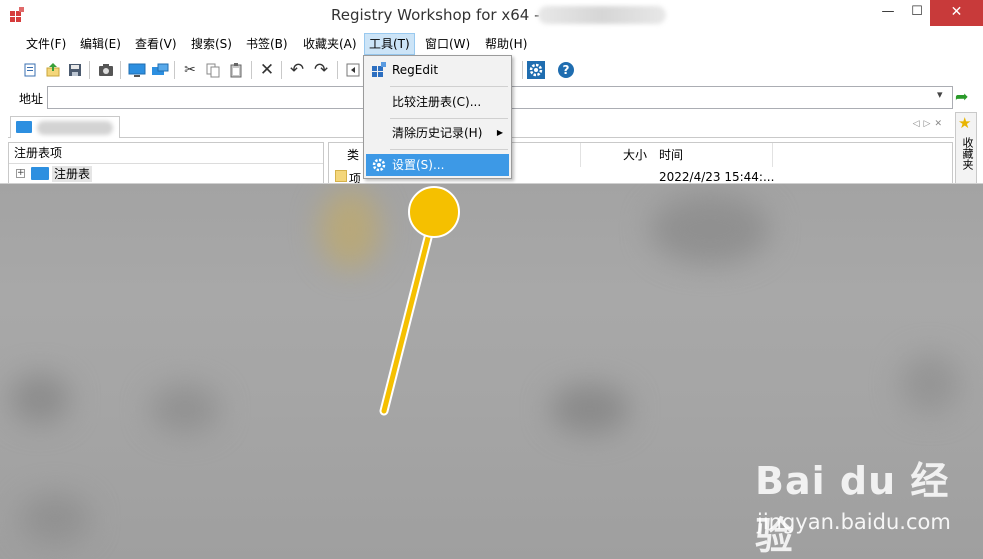 This screenshot has height=559, width=983. I want to click on gear-icon, so click(379, 165).